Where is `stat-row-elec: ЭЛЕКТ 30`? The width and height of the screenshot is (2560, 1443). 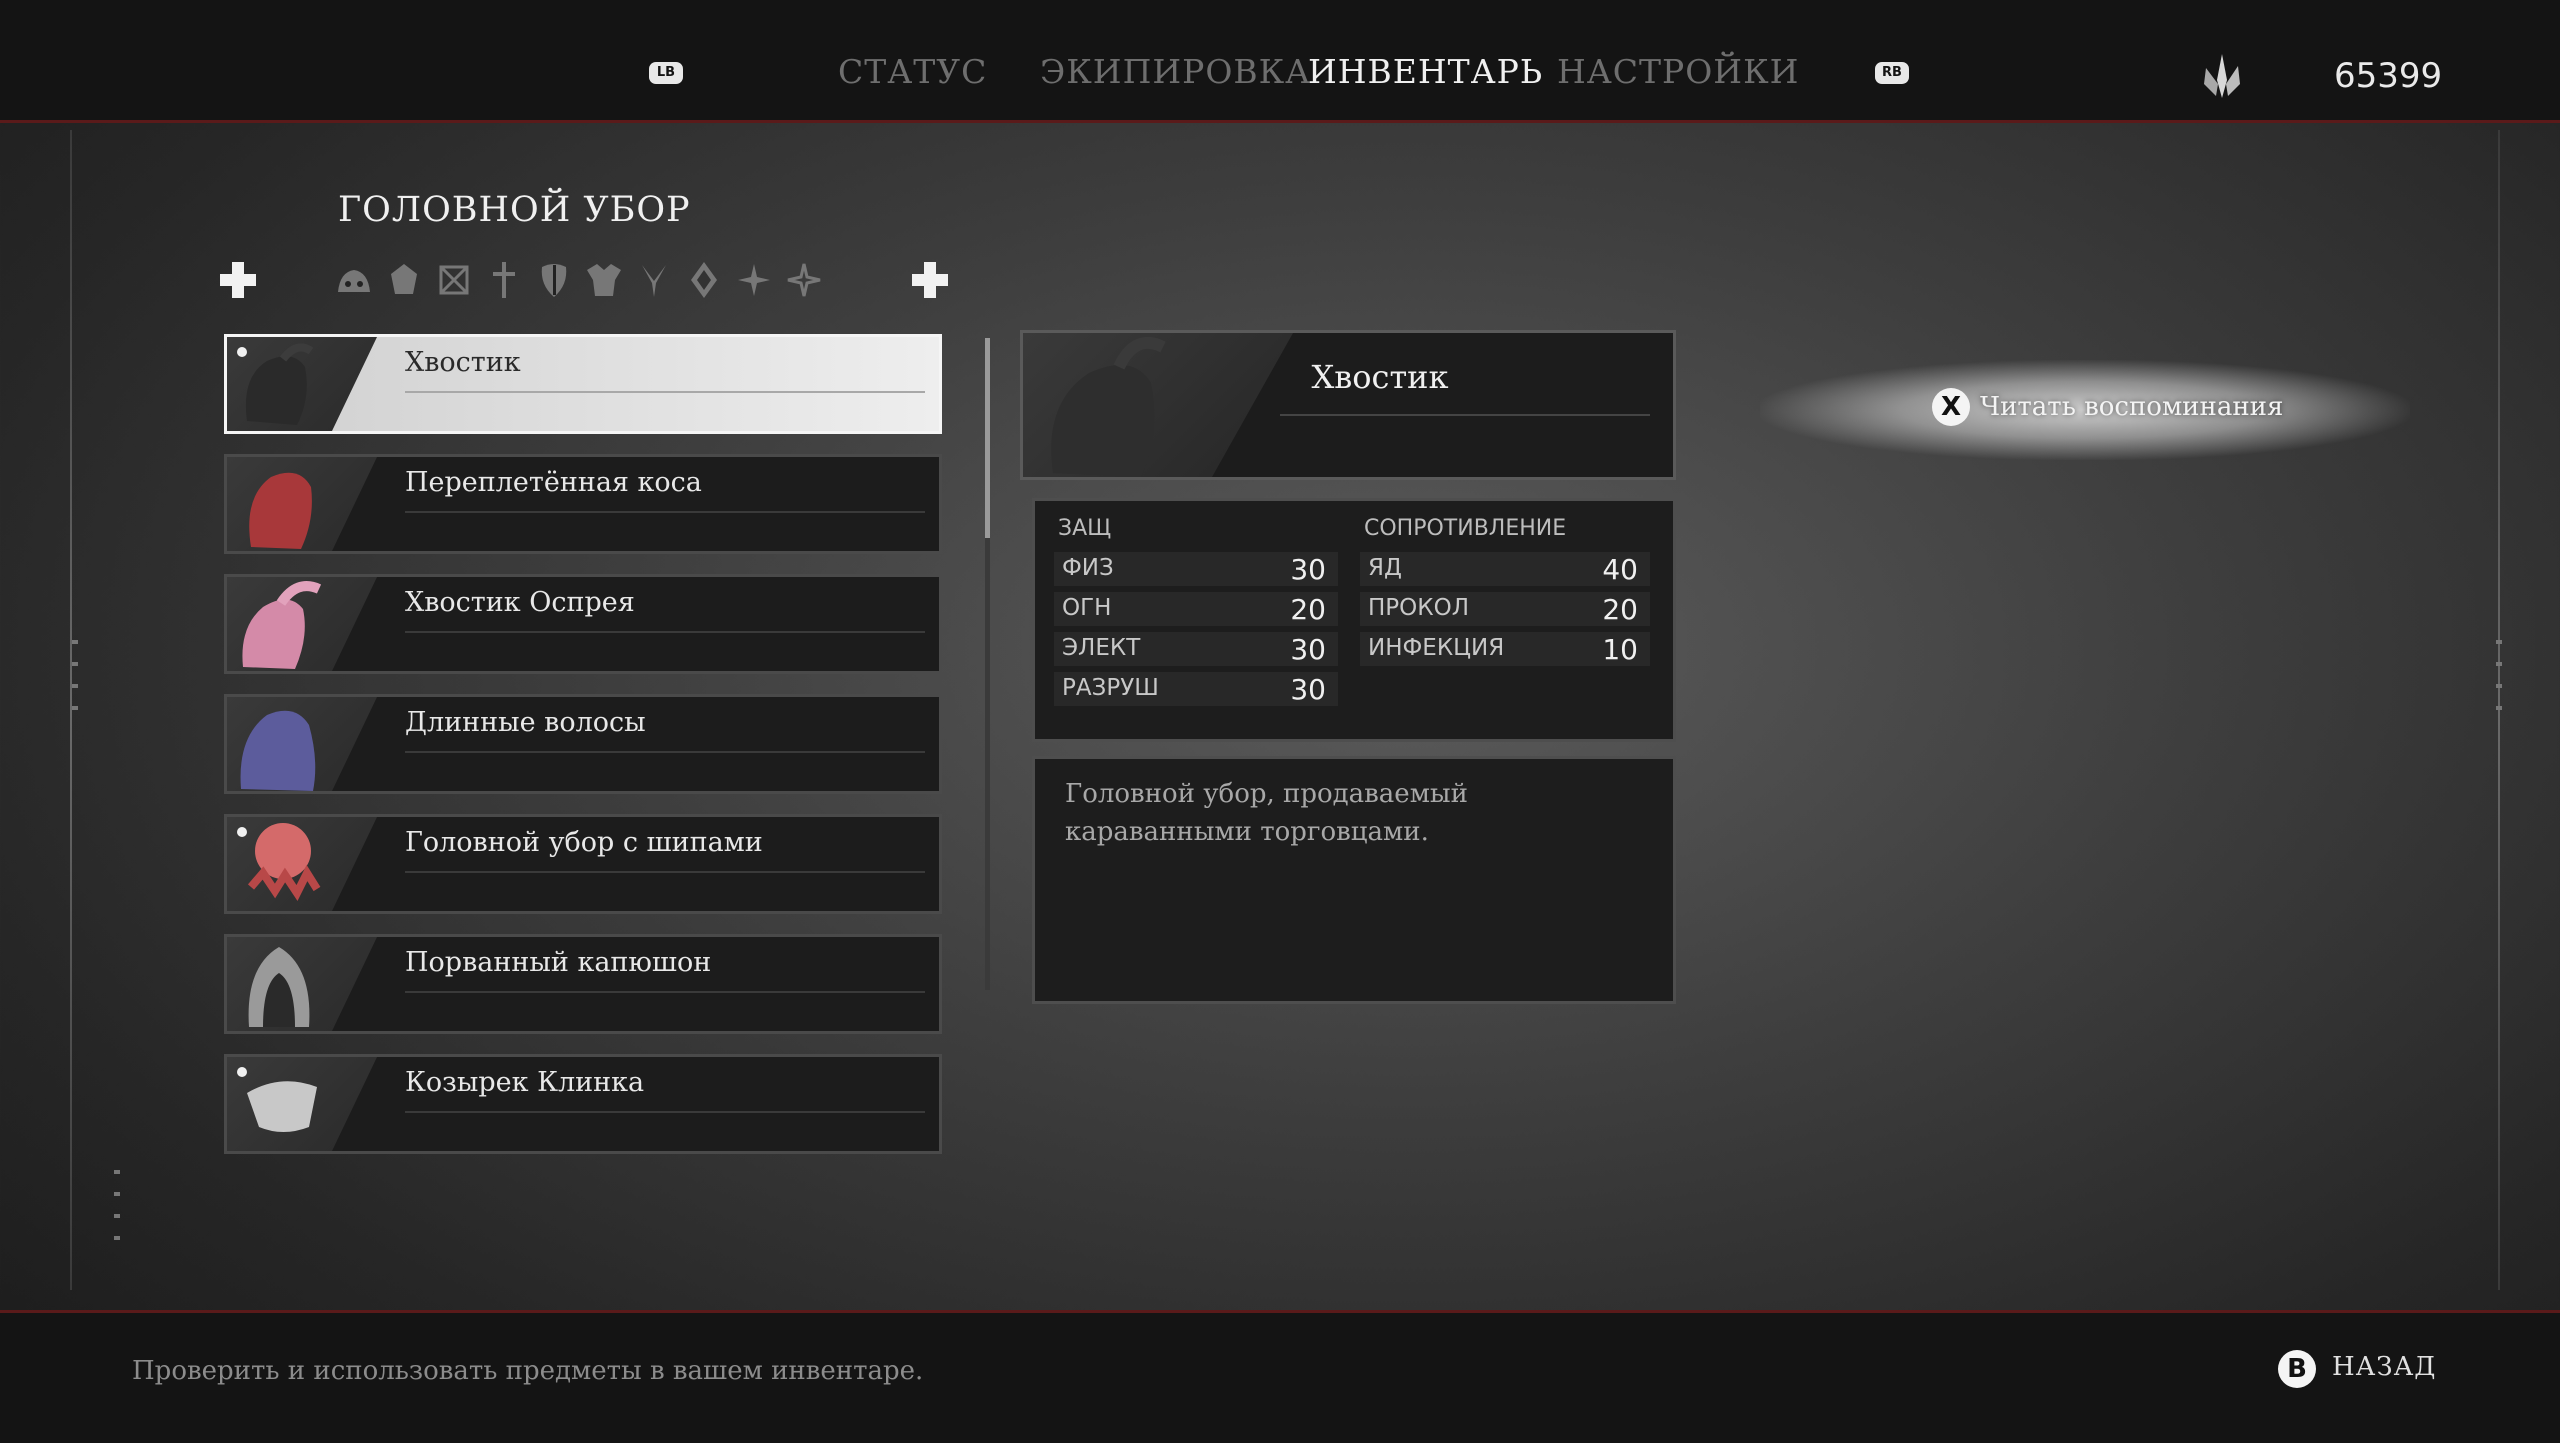 stat-row-elec: ЭЛЕКТ 30 is located at coordinates (1196, 649).